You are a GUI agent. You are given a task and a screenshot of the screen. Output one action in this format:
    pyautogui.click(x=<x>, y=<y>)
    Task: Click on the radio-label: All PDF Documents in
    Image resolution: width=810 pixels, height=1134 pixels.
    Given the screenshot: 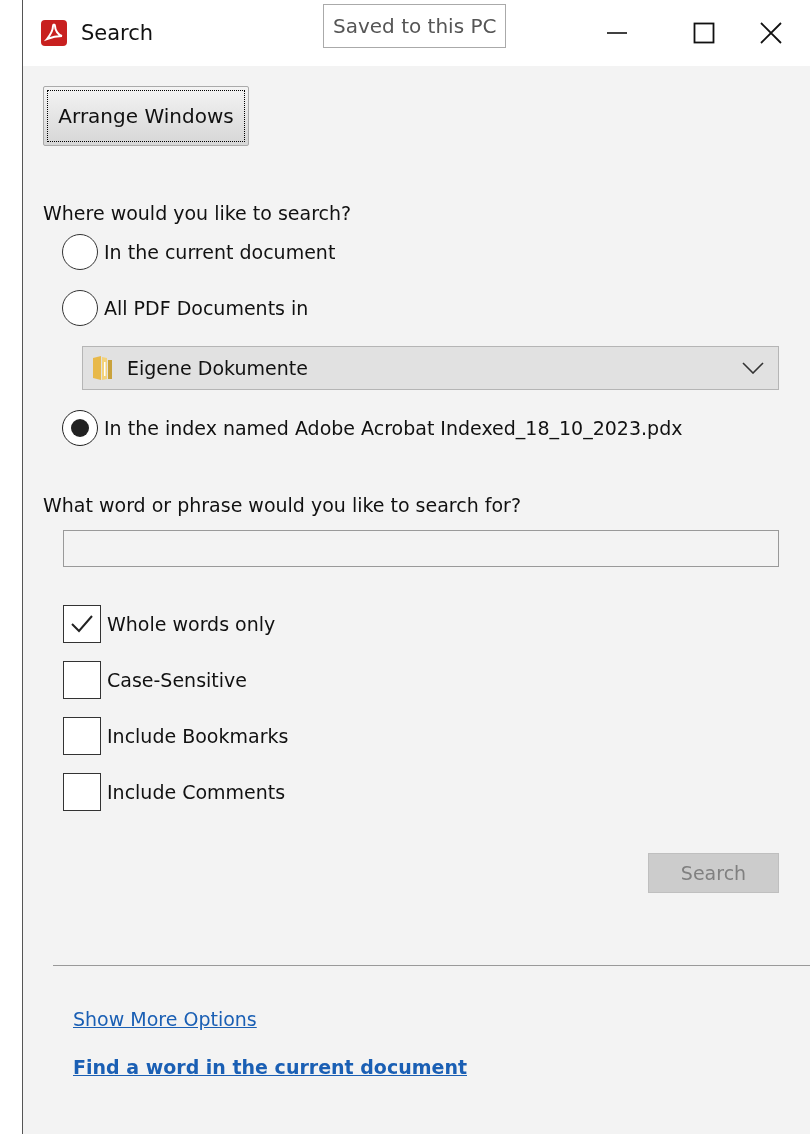 What is the action you would take?
    pyautogui.click(x=206, y=308)
    